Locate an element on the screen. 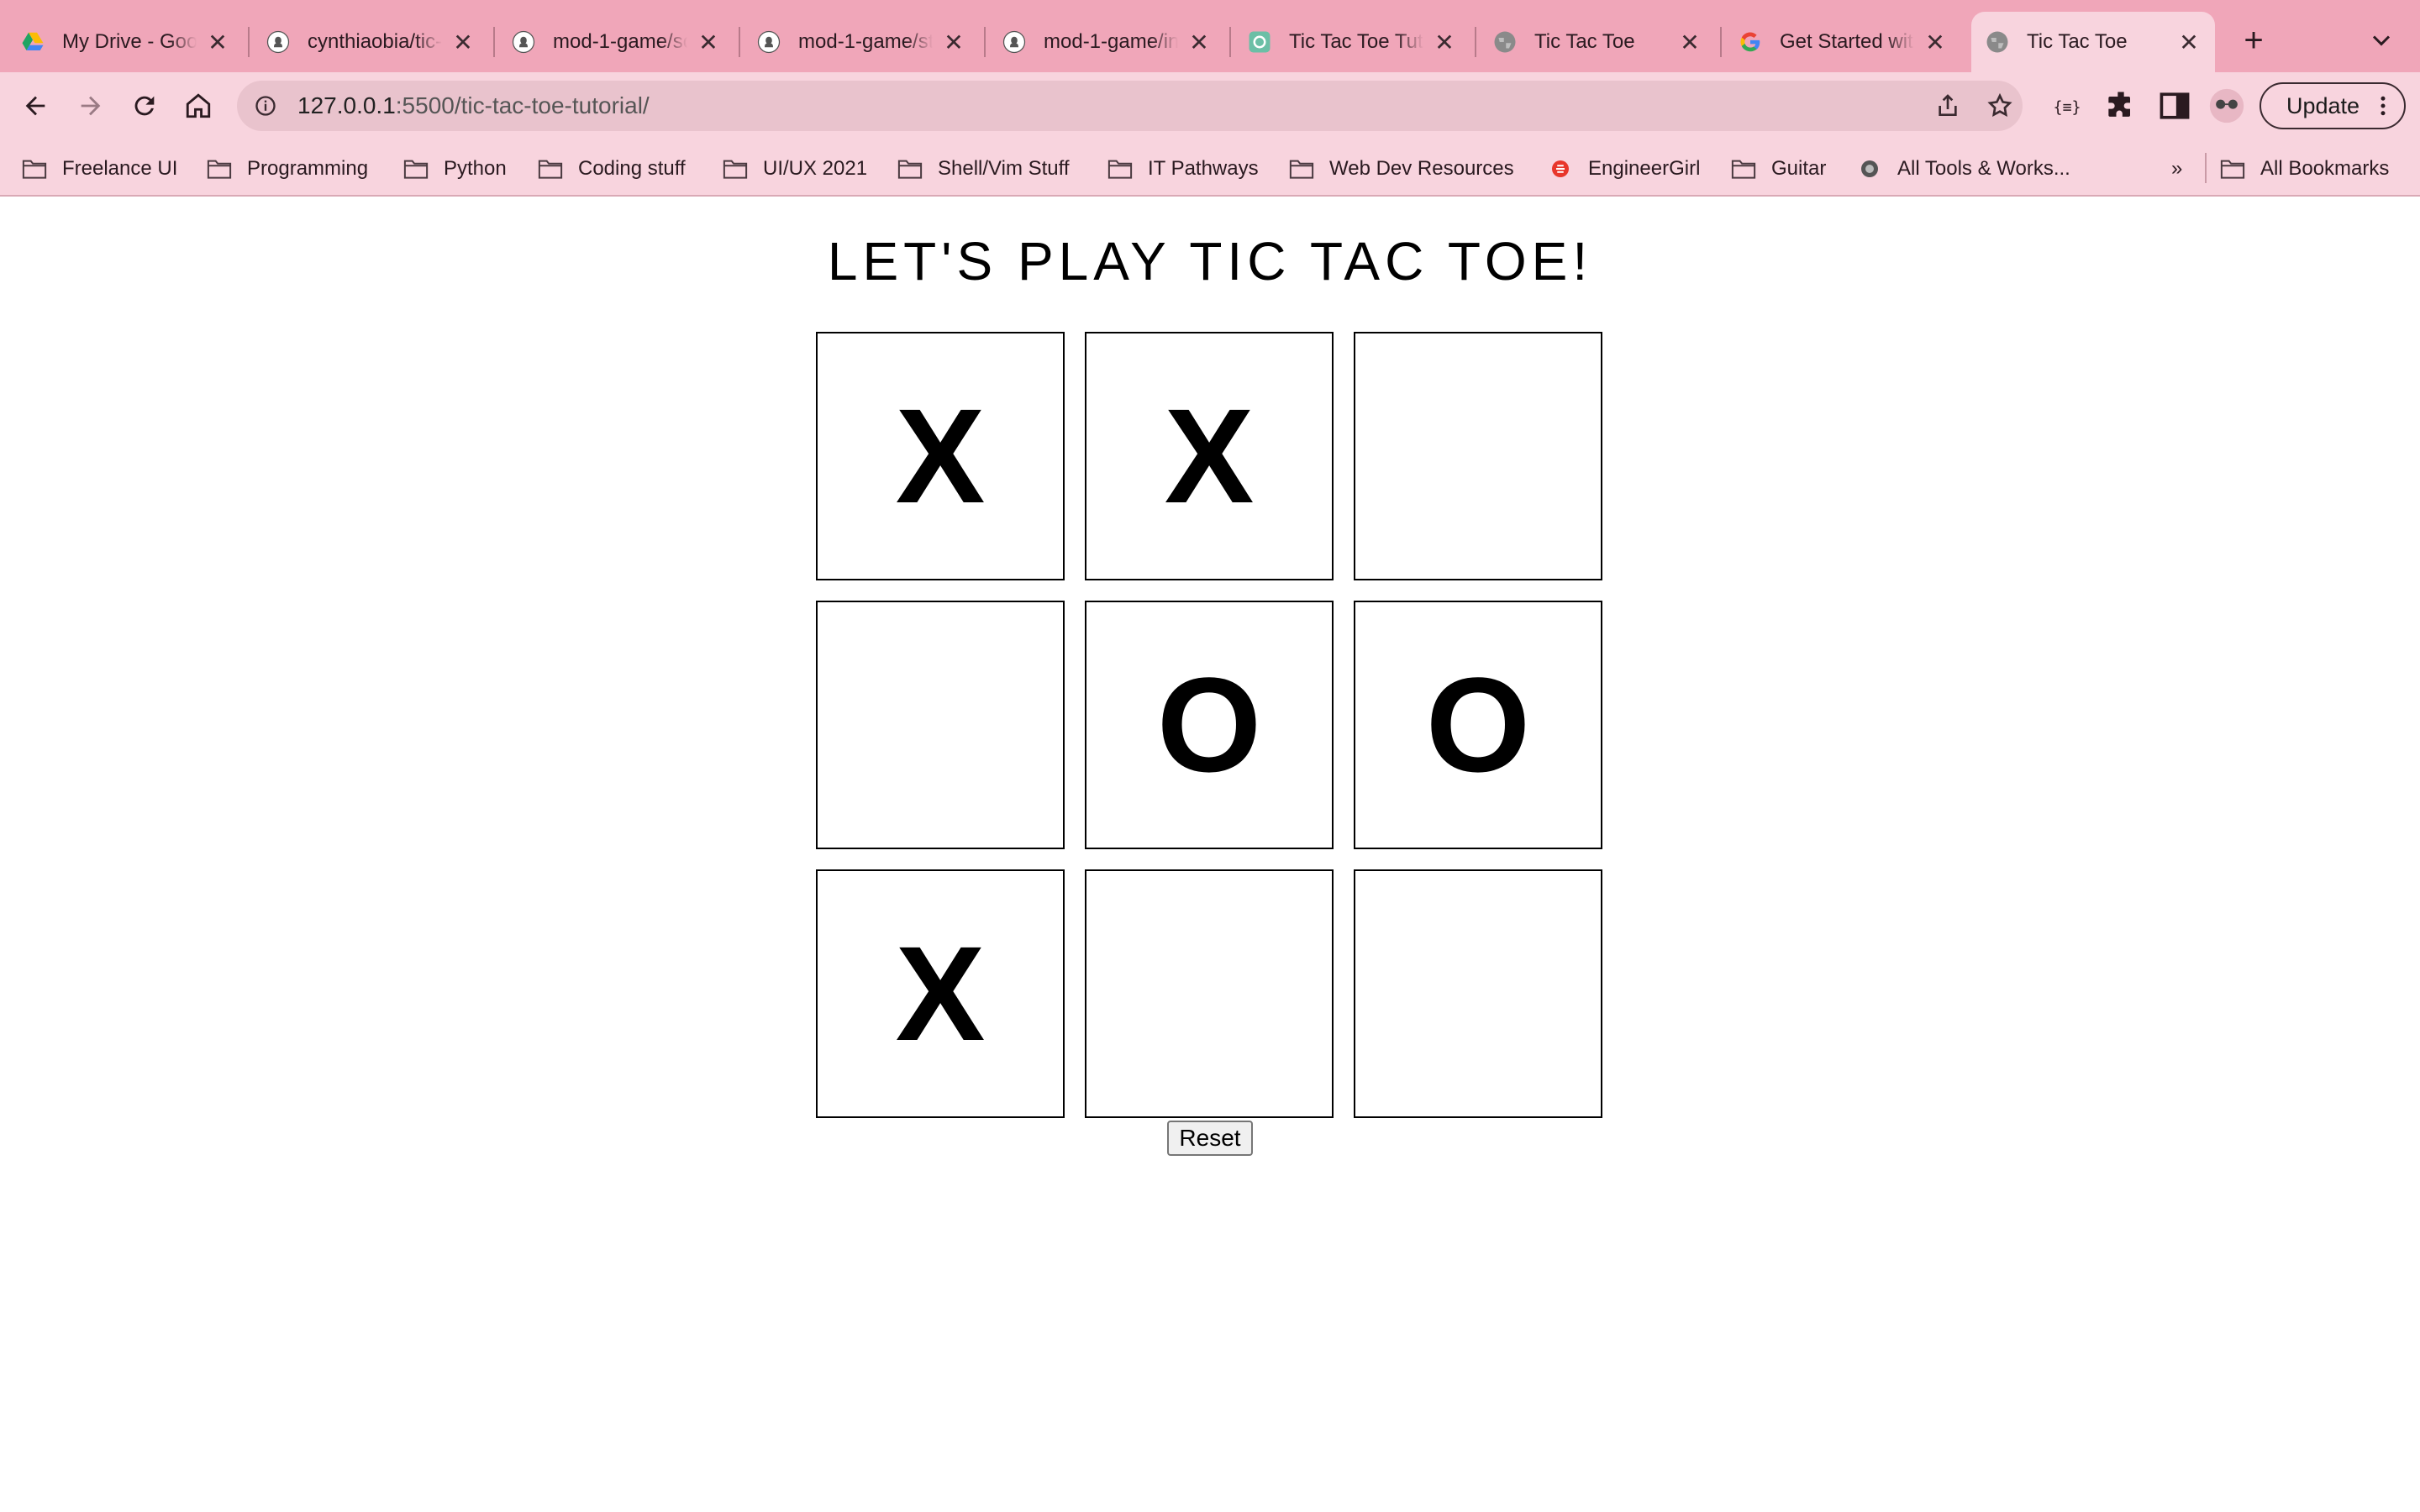  arrow-left-icon is located at coordinates (35, 106).